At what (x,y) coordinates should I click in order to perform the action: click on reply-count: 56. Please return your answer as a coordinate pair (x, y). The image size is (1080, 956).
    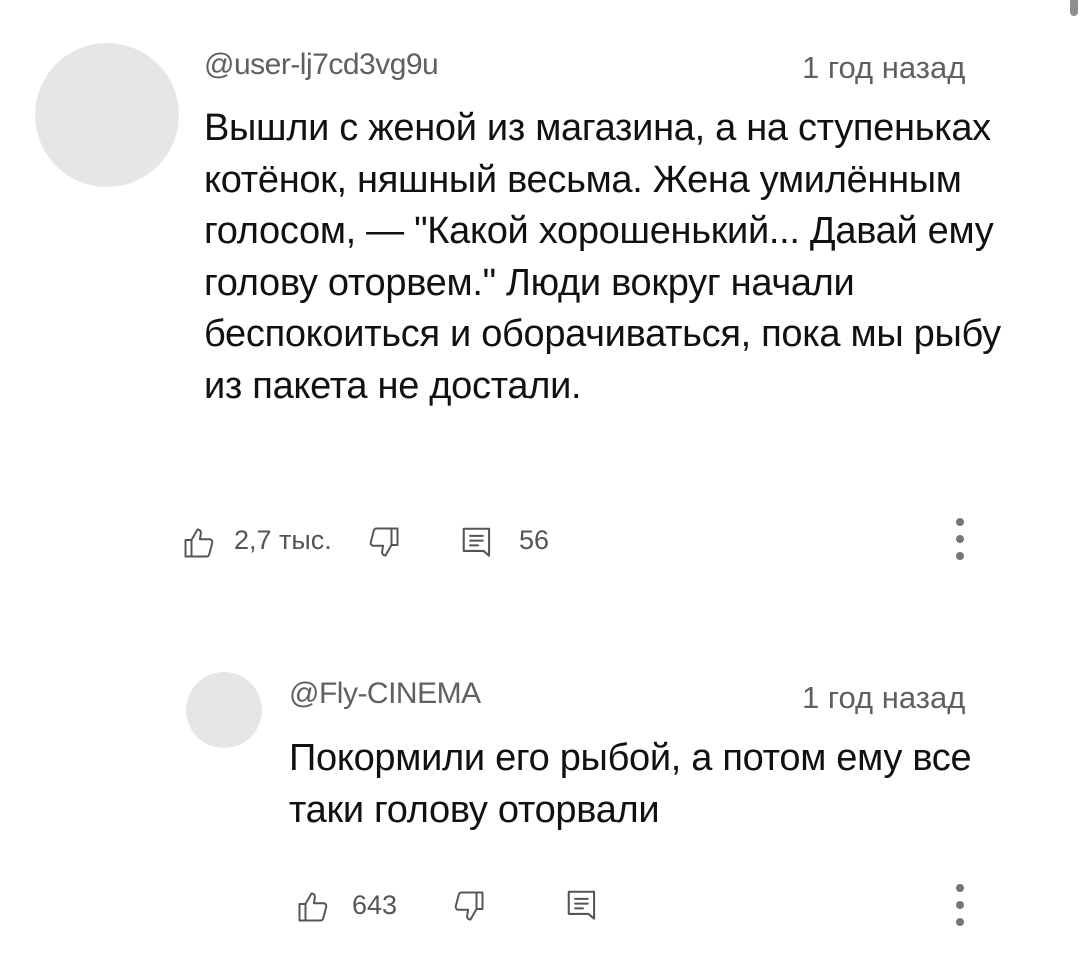
    Looking at the image, I should click on (534, 540).